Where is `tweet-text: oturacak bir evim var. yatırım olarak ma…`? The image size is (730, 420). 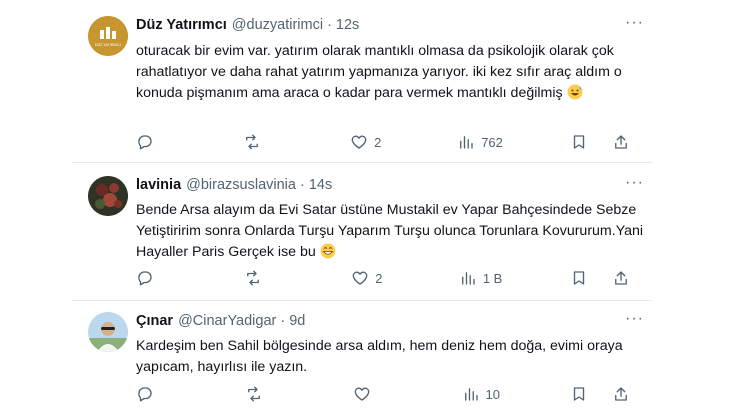 tweet-text: oturacak bir evim var. yatırım olarak ma… is located at coordinates (390, 72).